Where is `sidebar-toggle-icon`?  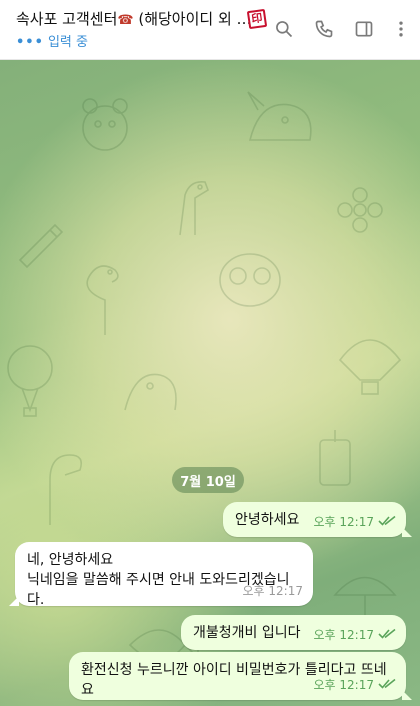
sidebar-toggle-icon is located at coordinates (364, 29).